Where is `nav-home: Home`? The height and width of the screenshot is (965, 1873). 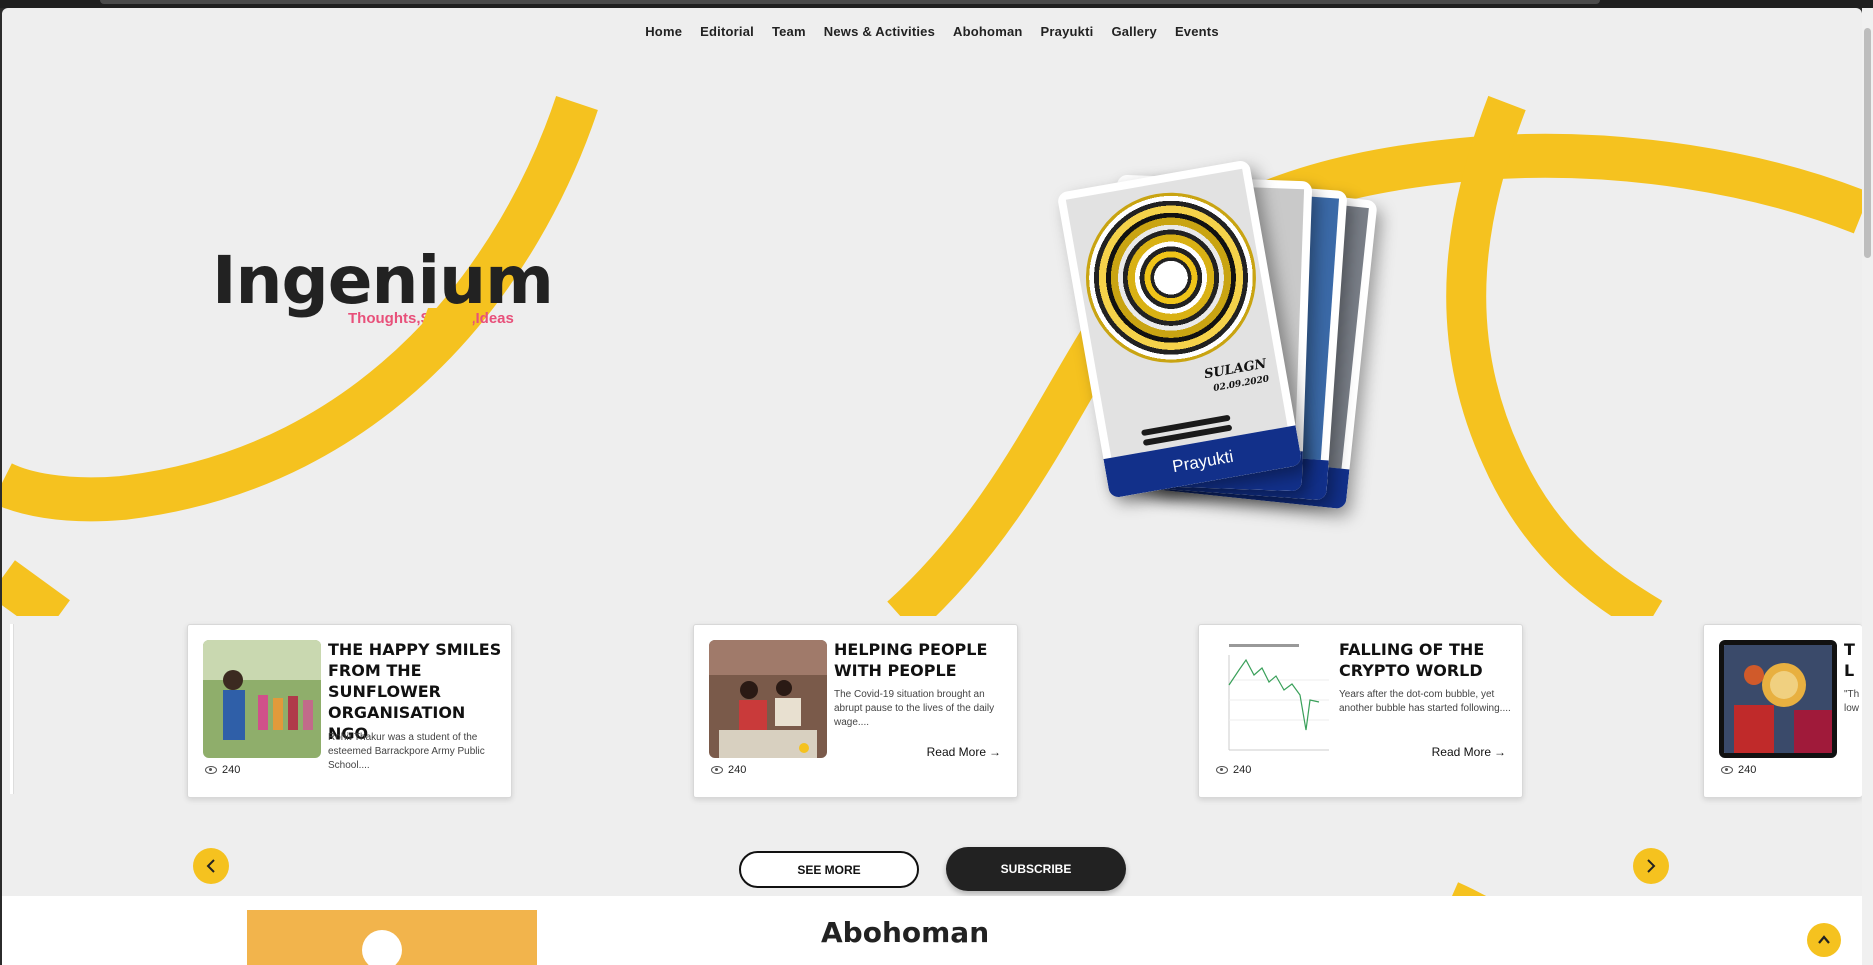 nav-home: Home is located at coordinates (663, 31).